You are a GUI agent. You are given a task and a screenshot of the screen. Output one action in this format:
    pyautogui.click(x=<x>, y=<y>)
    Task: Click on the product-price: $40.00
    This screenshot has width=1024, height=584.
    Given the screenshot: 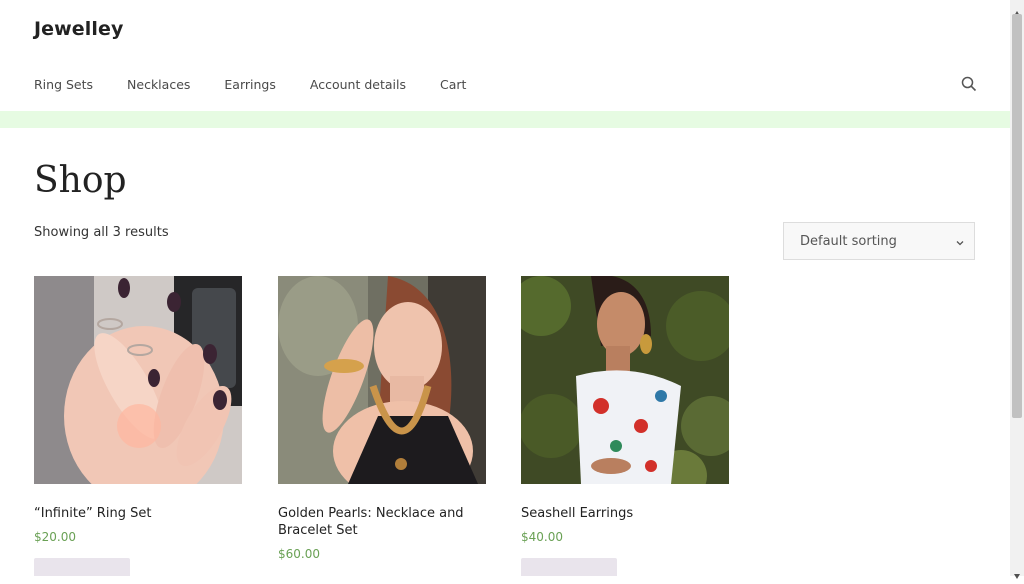 What is the action you would take?
    pyautogui.click(x=542, y=537)
    